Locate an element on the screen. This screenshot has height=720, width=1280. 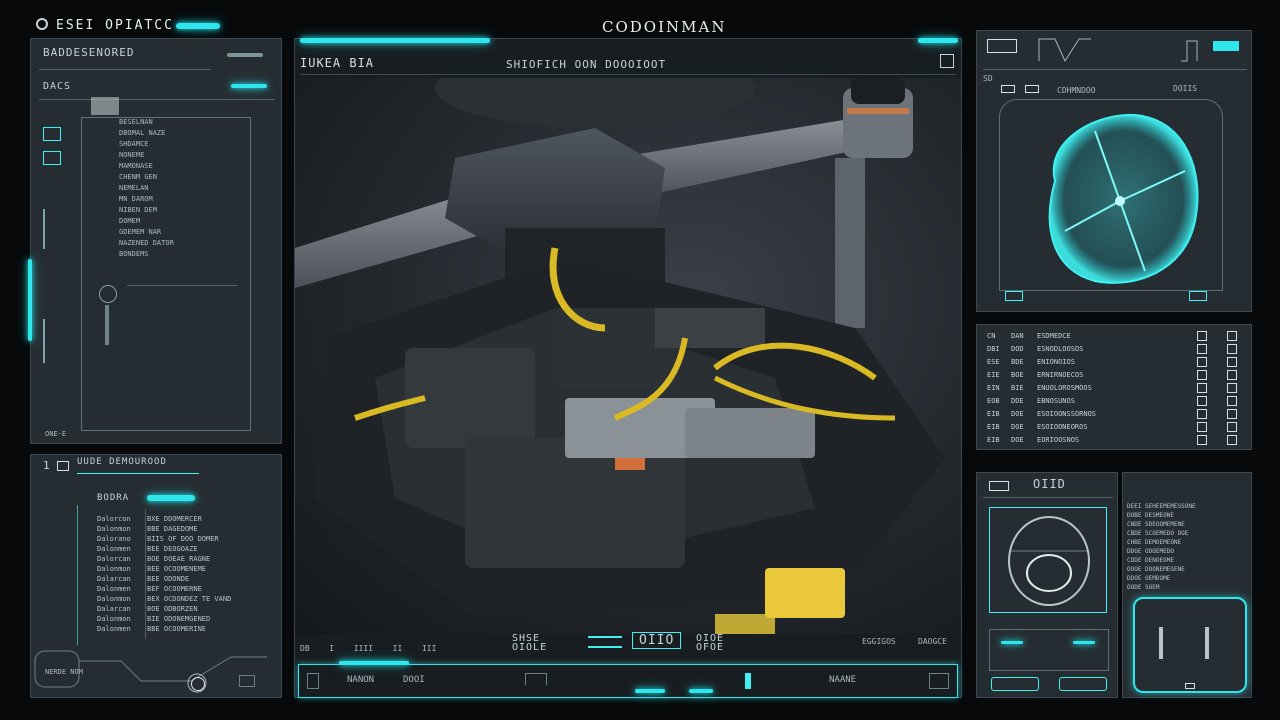
table-row: Dalonmon BEX OCDONDEZ TE VAND is located at coordinates (164, 600).